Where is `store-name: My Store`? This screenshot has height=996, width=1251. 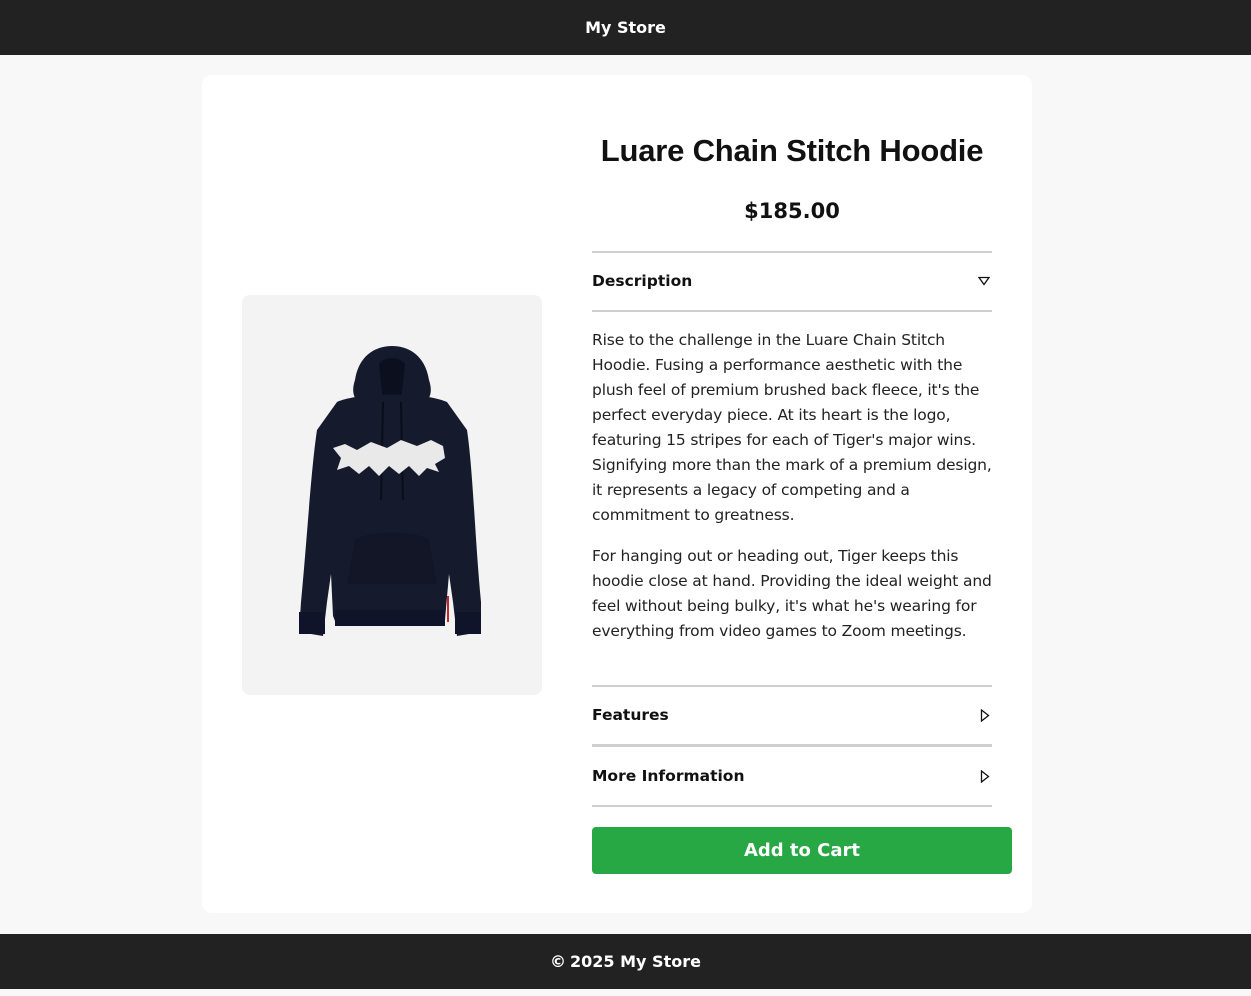
store-name: My Store is located at coordinates (625, 27).